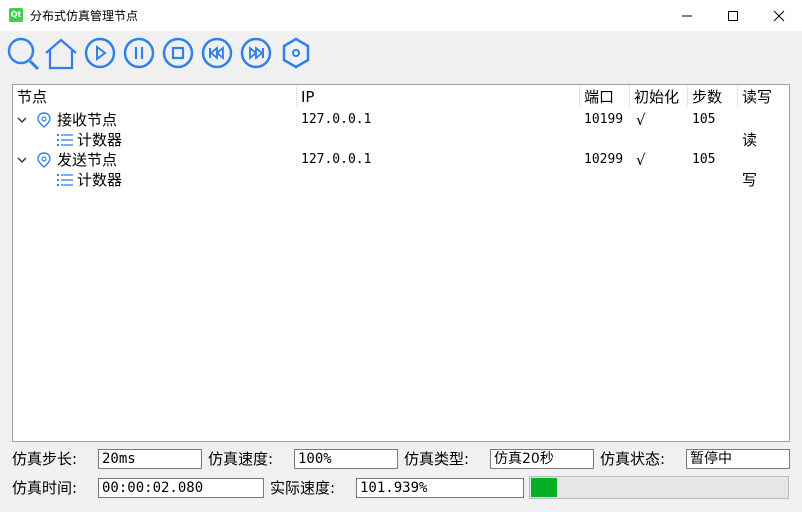 This screenshot has width=802, height=512. Describe the element at coordinates (87, 120) in the screenshot. I see `node-name: 接收节点` at that location.